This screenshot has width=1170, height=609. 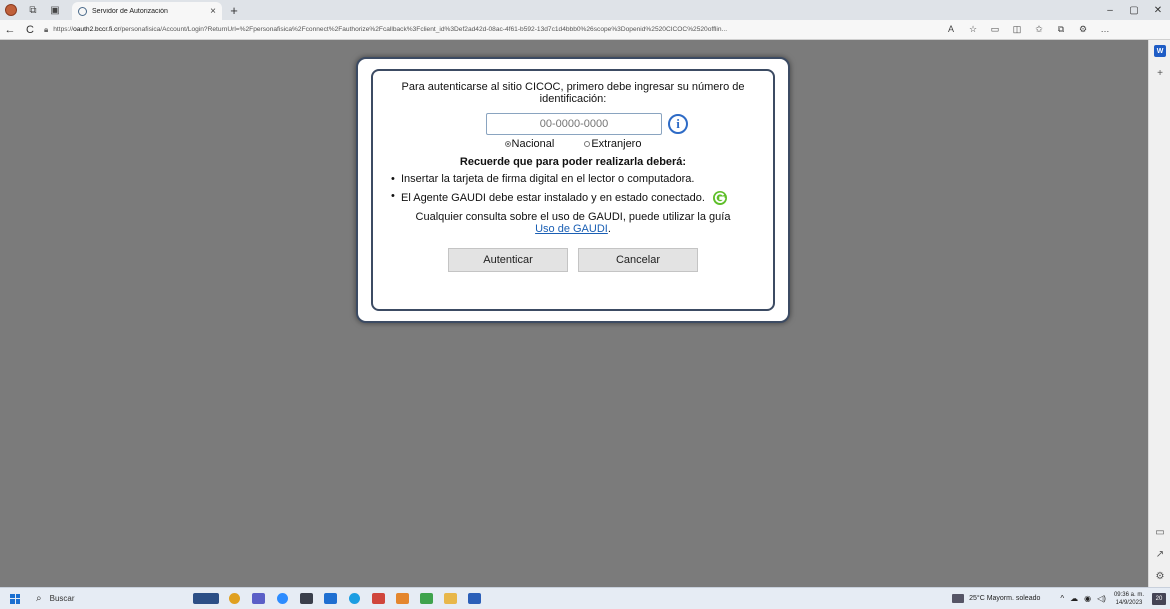 What do you see at coordinates (573, 144) in the screenshot?
I see `id-type-radios: Nacional Extranjero` at bounding box center [573, 144].